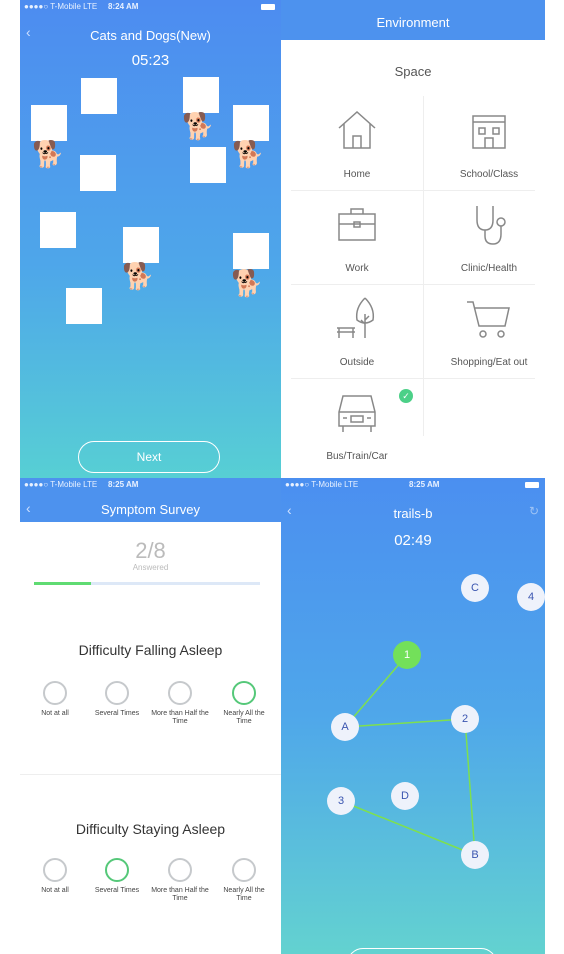 Image resolution: width=564 pixels, height=954 pixels. What do you see at coordinates (405, 796) in the screenshot?
I see `trail-node-d: D` at bounding box center [405, 796].